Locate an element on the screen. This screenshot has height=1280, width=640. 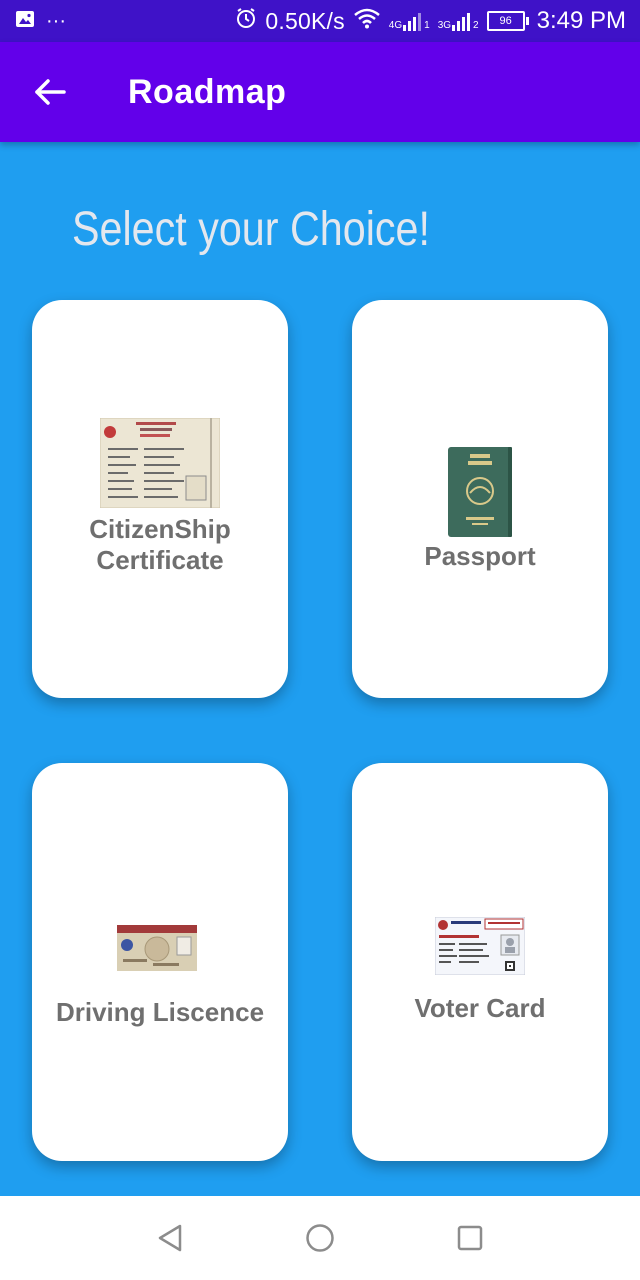
card-label: Passport is located at coordinates (480, 555).